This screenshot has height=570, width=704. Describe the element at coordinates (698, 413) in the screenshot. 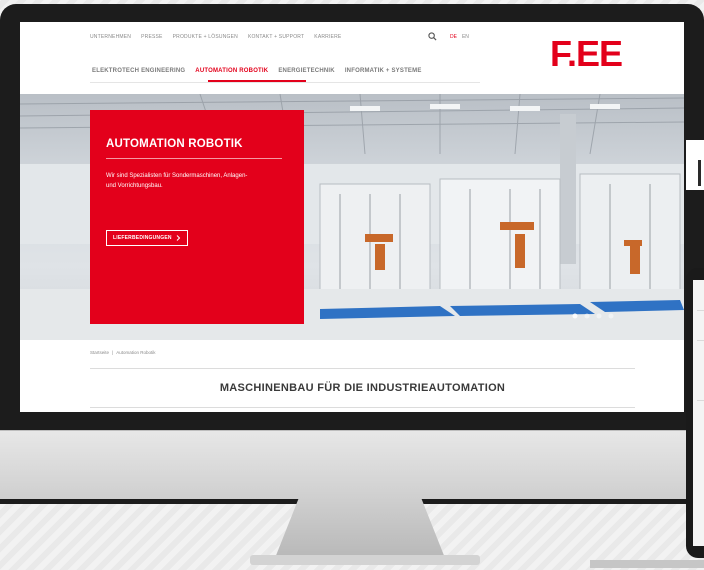

I see `tablet-screen` at that location.